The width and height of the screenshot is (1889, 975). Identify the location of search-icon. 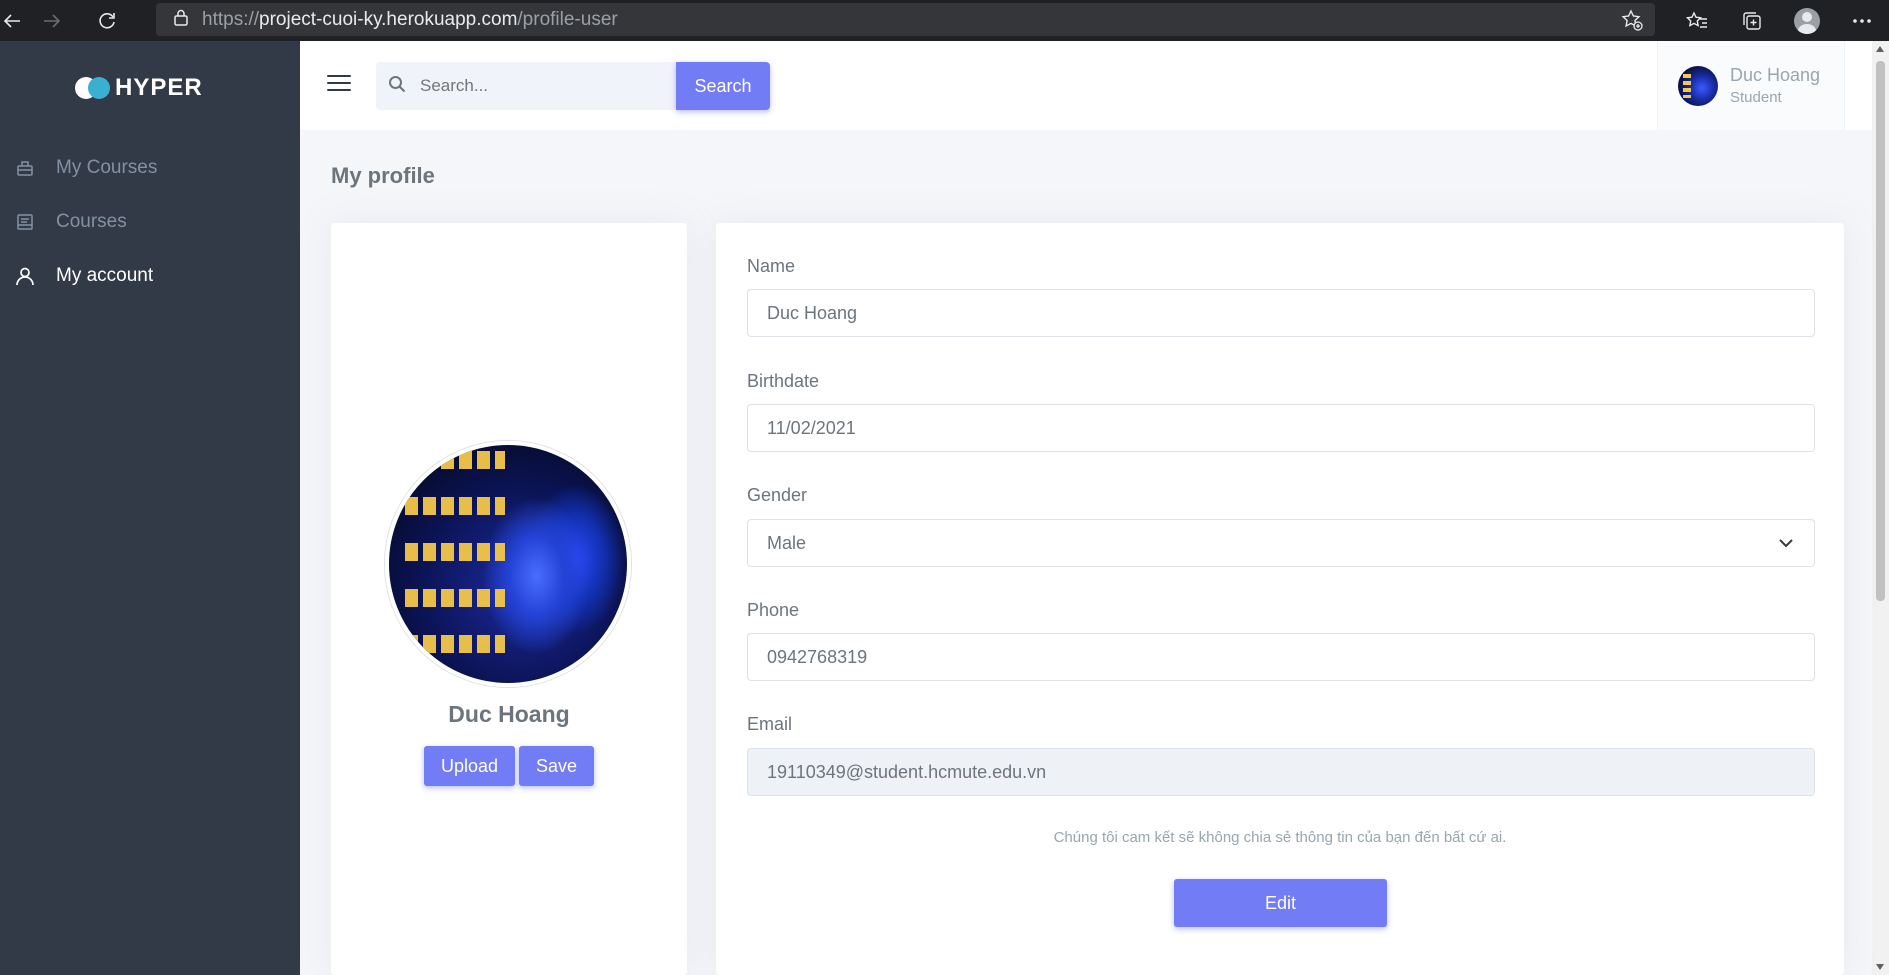
(397, 86).